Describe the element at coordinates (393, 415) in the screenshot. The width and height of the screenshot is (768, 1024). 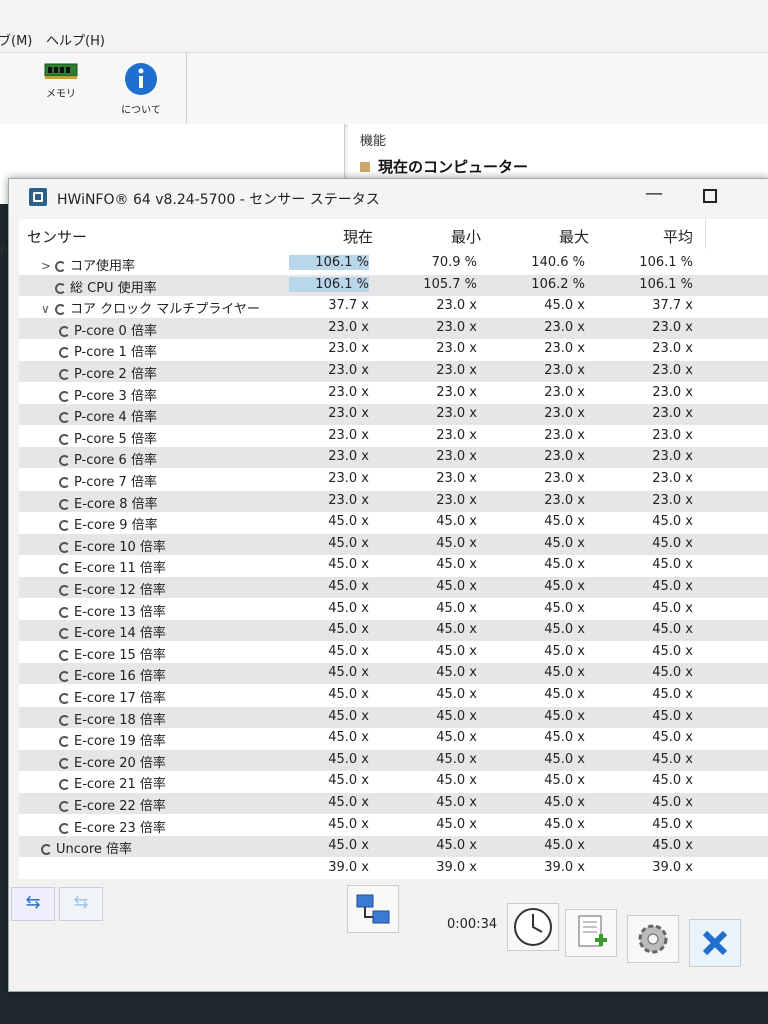
I see `table-row: P-core 4 倍率 23.0 x 23.0 x 23.0 x 23.0 x` at that location.